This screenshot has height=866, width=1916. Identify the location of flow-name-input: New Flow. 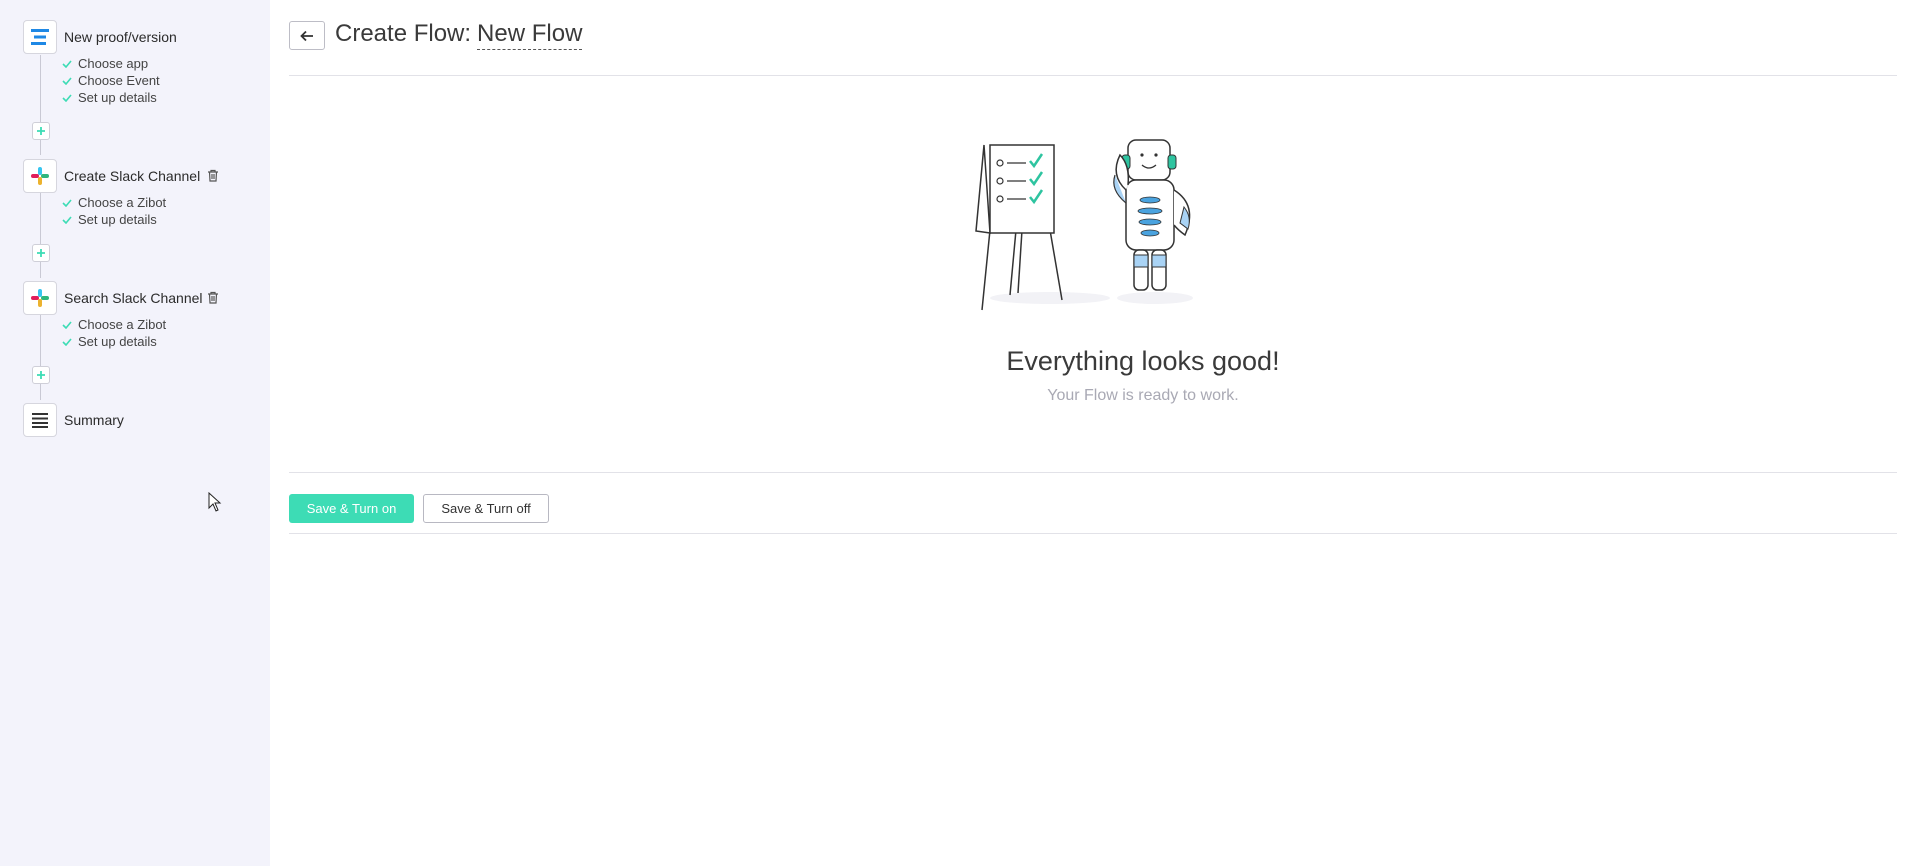
(530, 35).